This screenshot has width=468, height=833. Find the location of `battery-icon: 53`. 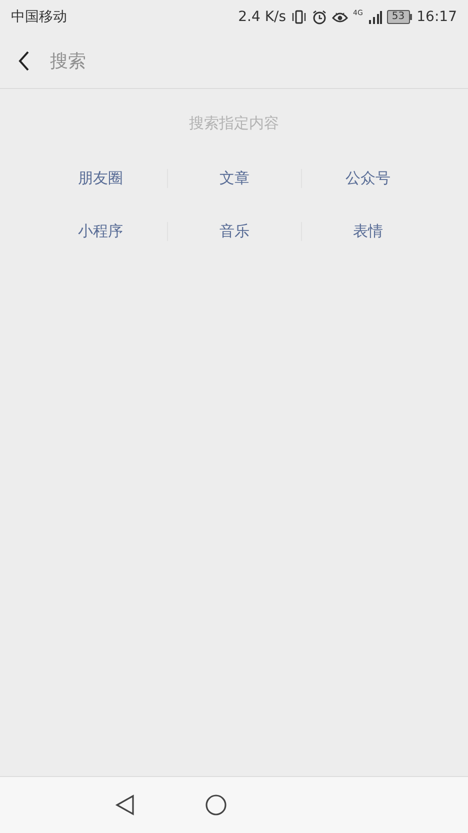

battery-icon: 53 is located at coordinates (399, 17).